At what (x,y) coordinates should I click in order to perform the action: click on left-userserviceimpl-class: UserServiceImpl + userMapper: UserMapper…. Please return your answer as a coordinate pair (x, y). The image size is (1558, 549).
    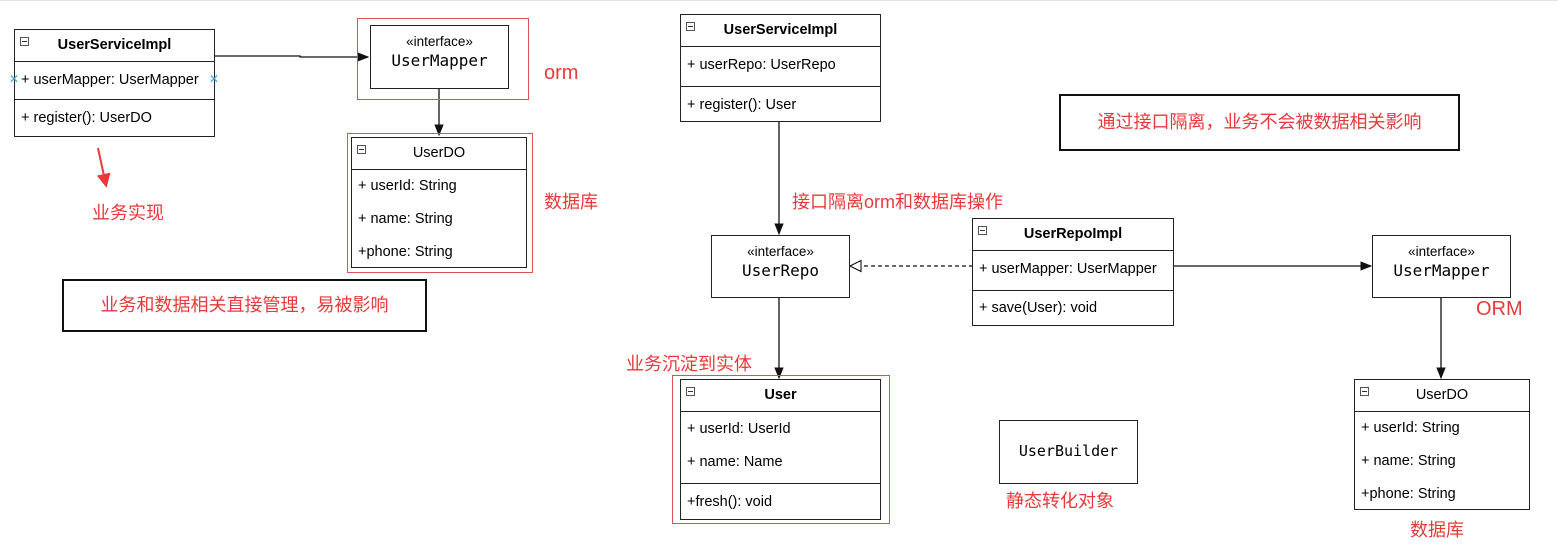
    Looking at the image, I should click on (114, 83).